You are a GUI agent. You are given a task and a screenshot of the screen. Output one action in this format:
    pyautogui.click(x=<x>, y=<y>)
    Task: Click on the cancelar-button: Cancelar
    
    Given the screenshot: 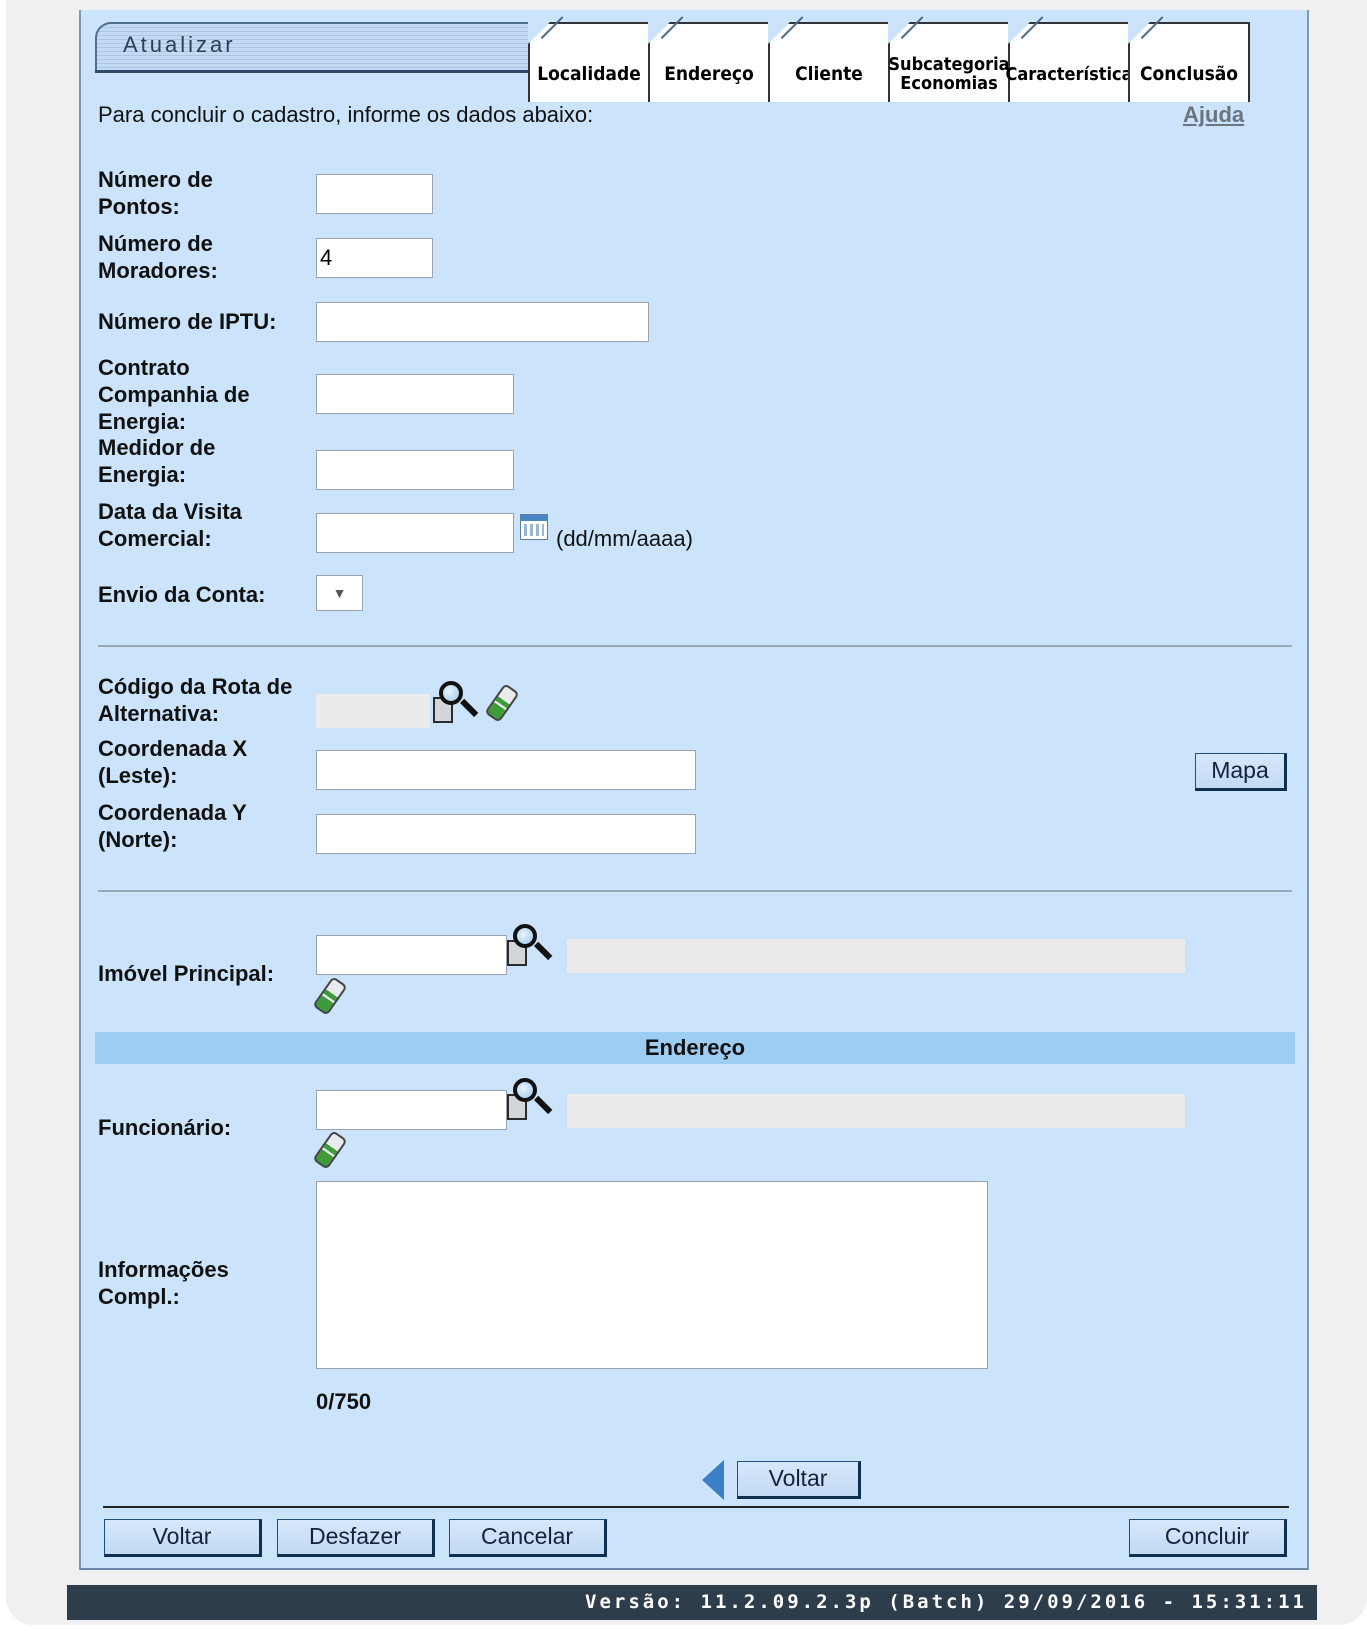 What is the action you would take?
    pyautogui.click(x=528, y=1538)
    